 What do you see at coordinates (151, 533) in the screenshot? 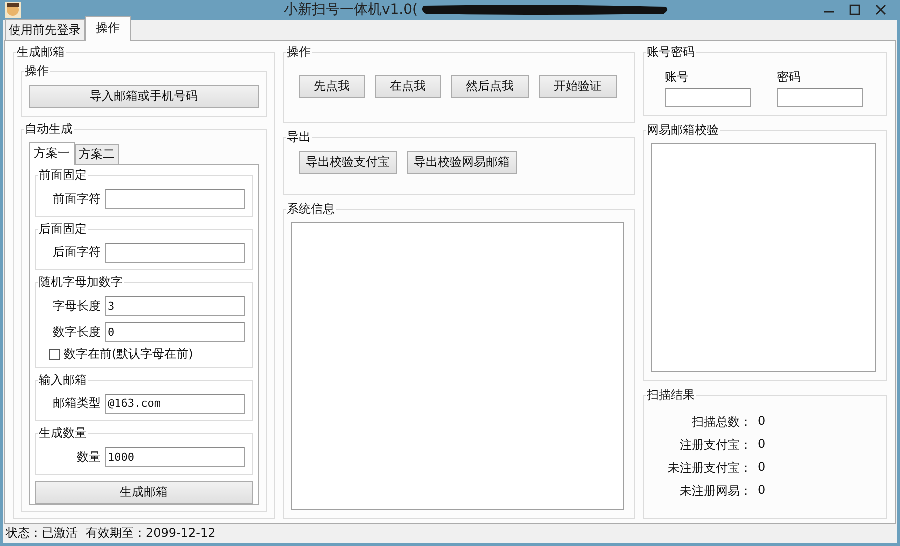
I see `status-text: 有效期至：2099-12-12` at bounding box center [151, 533].